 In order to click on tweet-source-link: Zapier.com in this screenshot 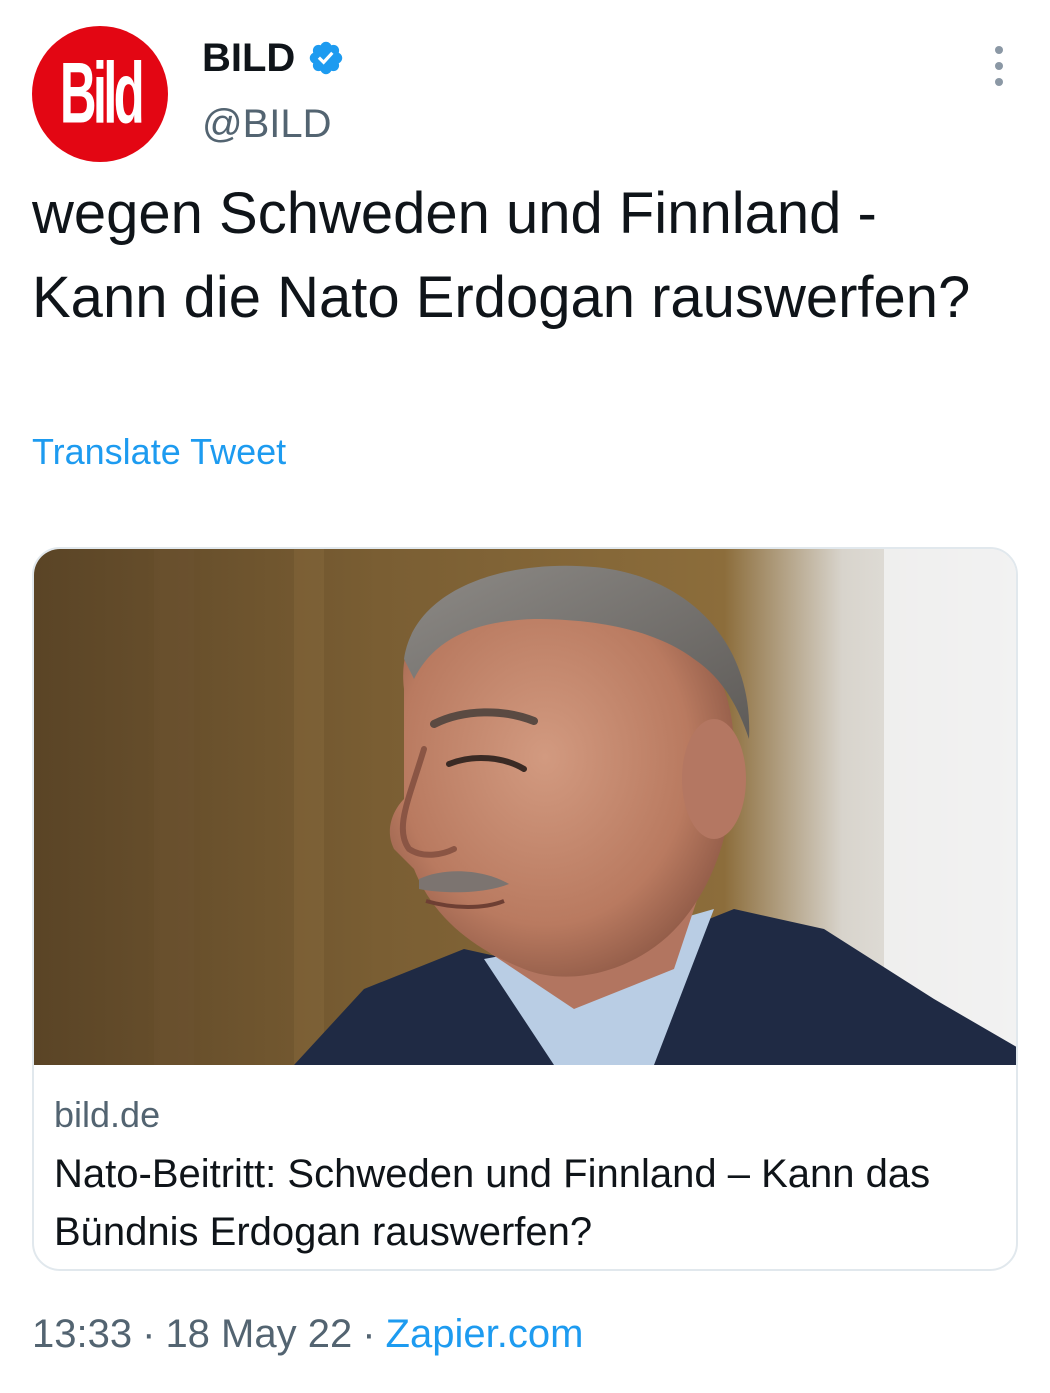, I will do `click(485, 1334)`.